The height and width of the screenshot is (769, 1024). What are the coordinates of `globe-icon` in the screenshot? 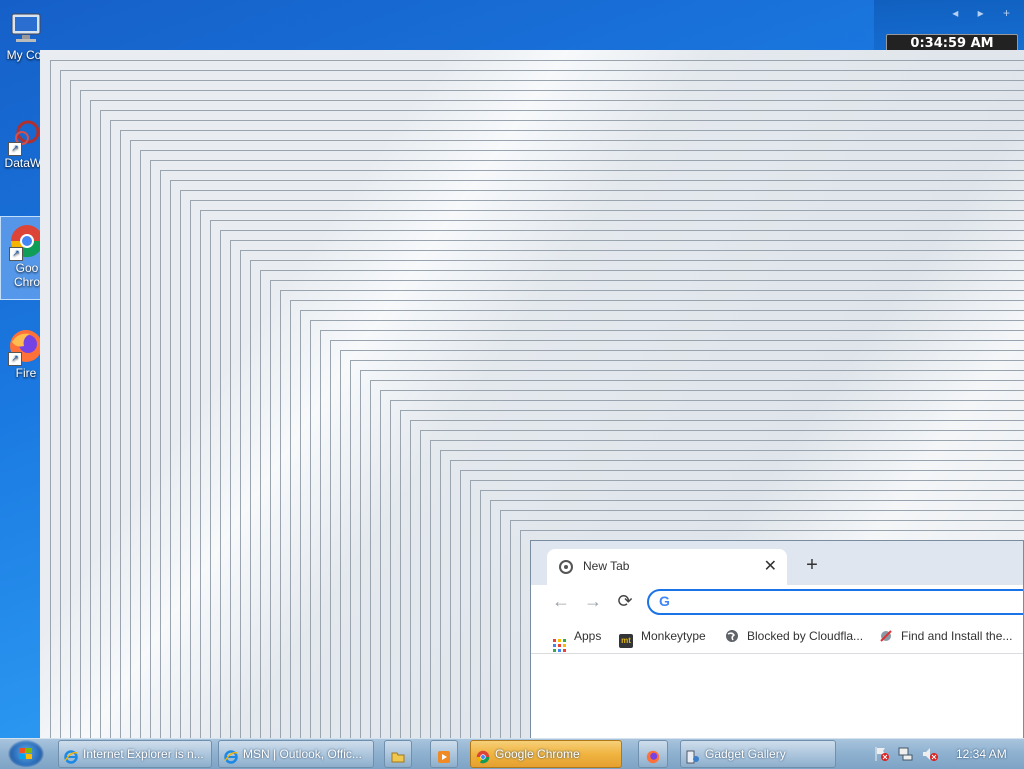 It's located at (732, 636).